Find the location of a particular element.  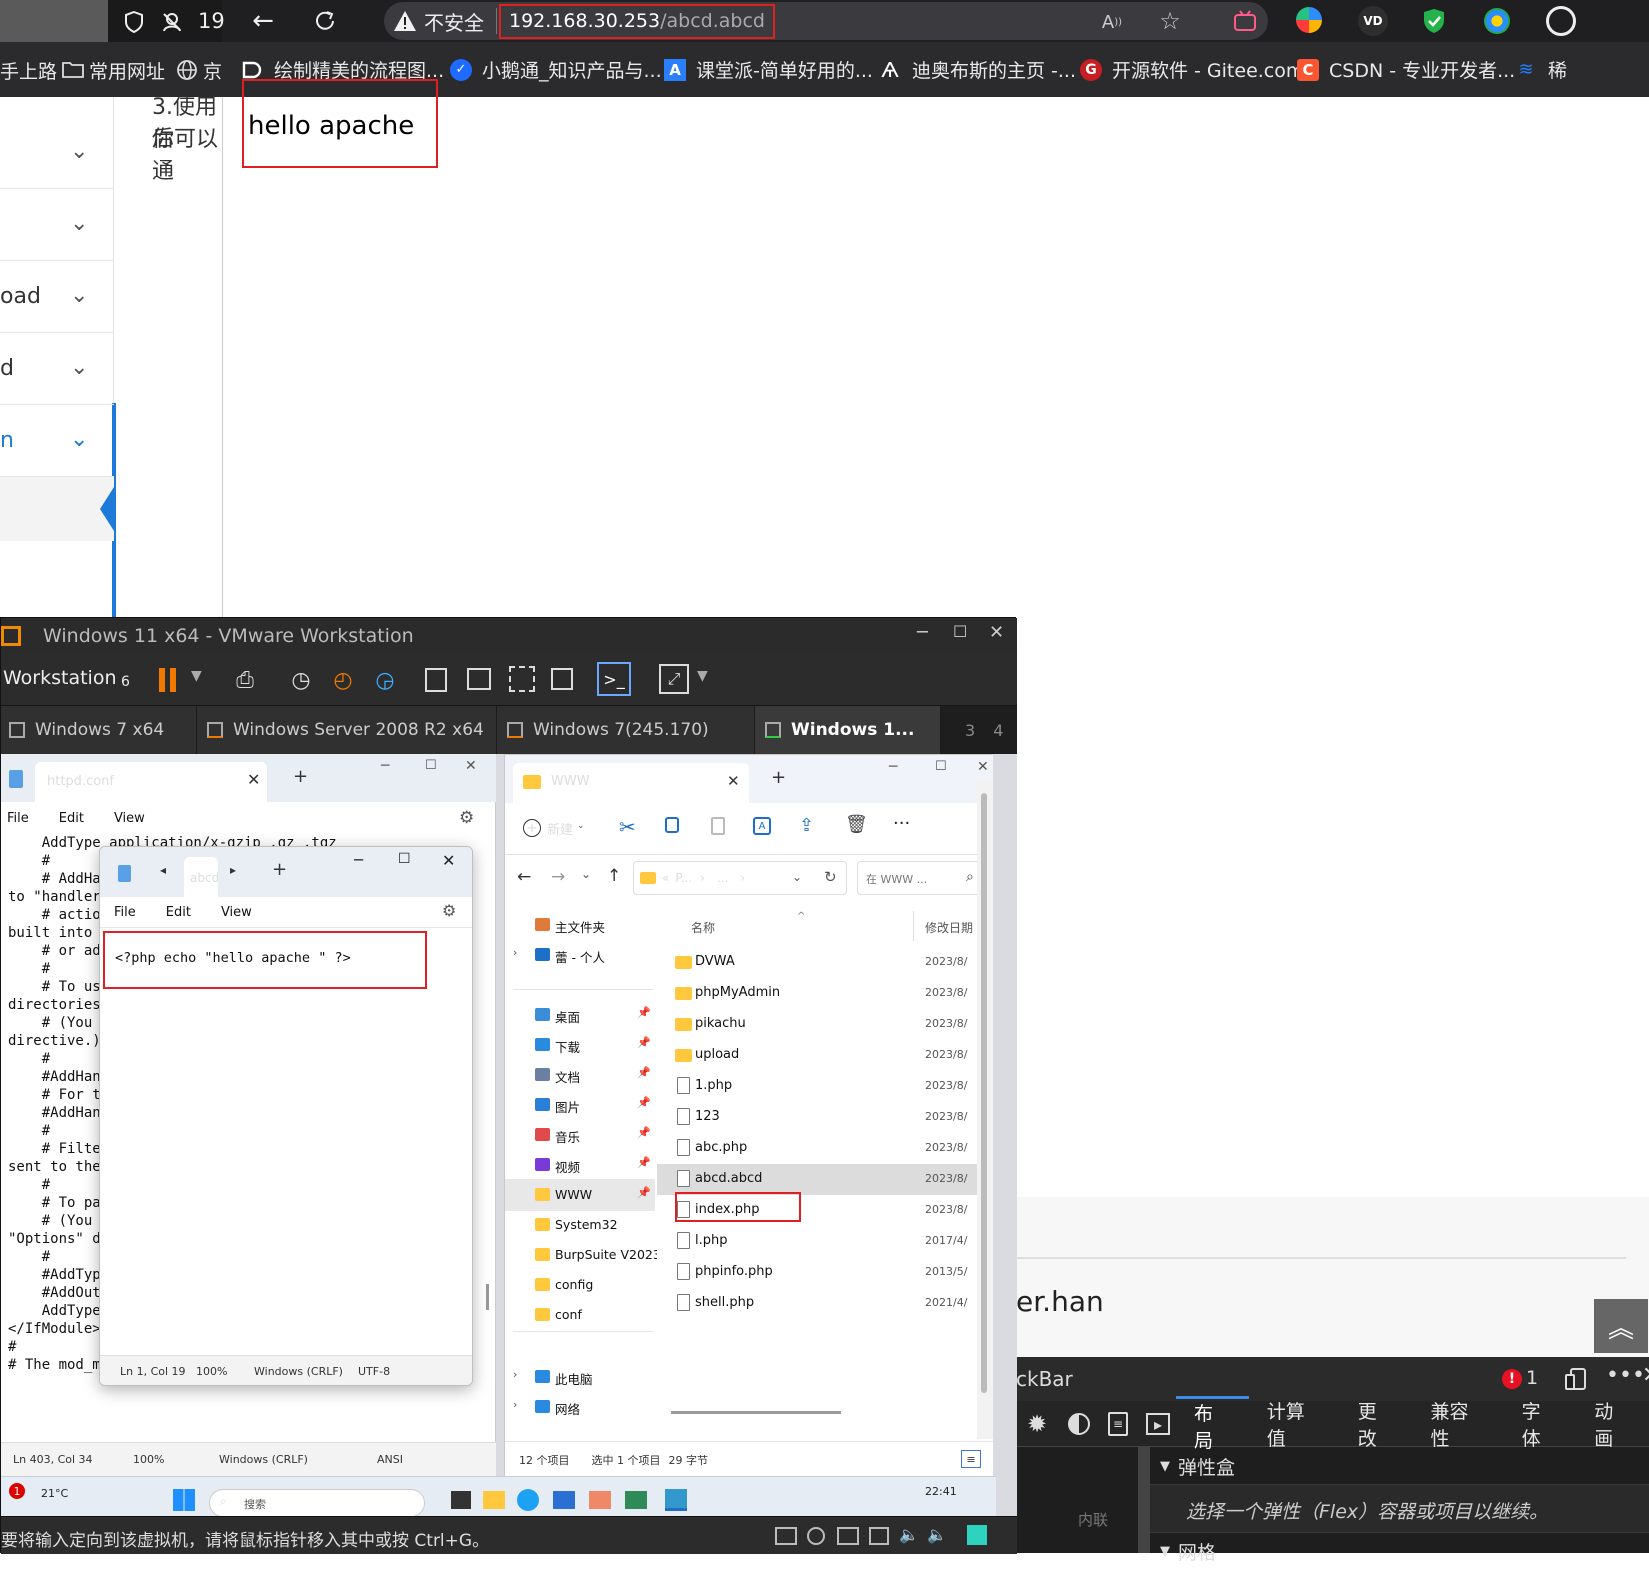

devtools-tab: 计算值 is located at coordinates (1294, 1424).